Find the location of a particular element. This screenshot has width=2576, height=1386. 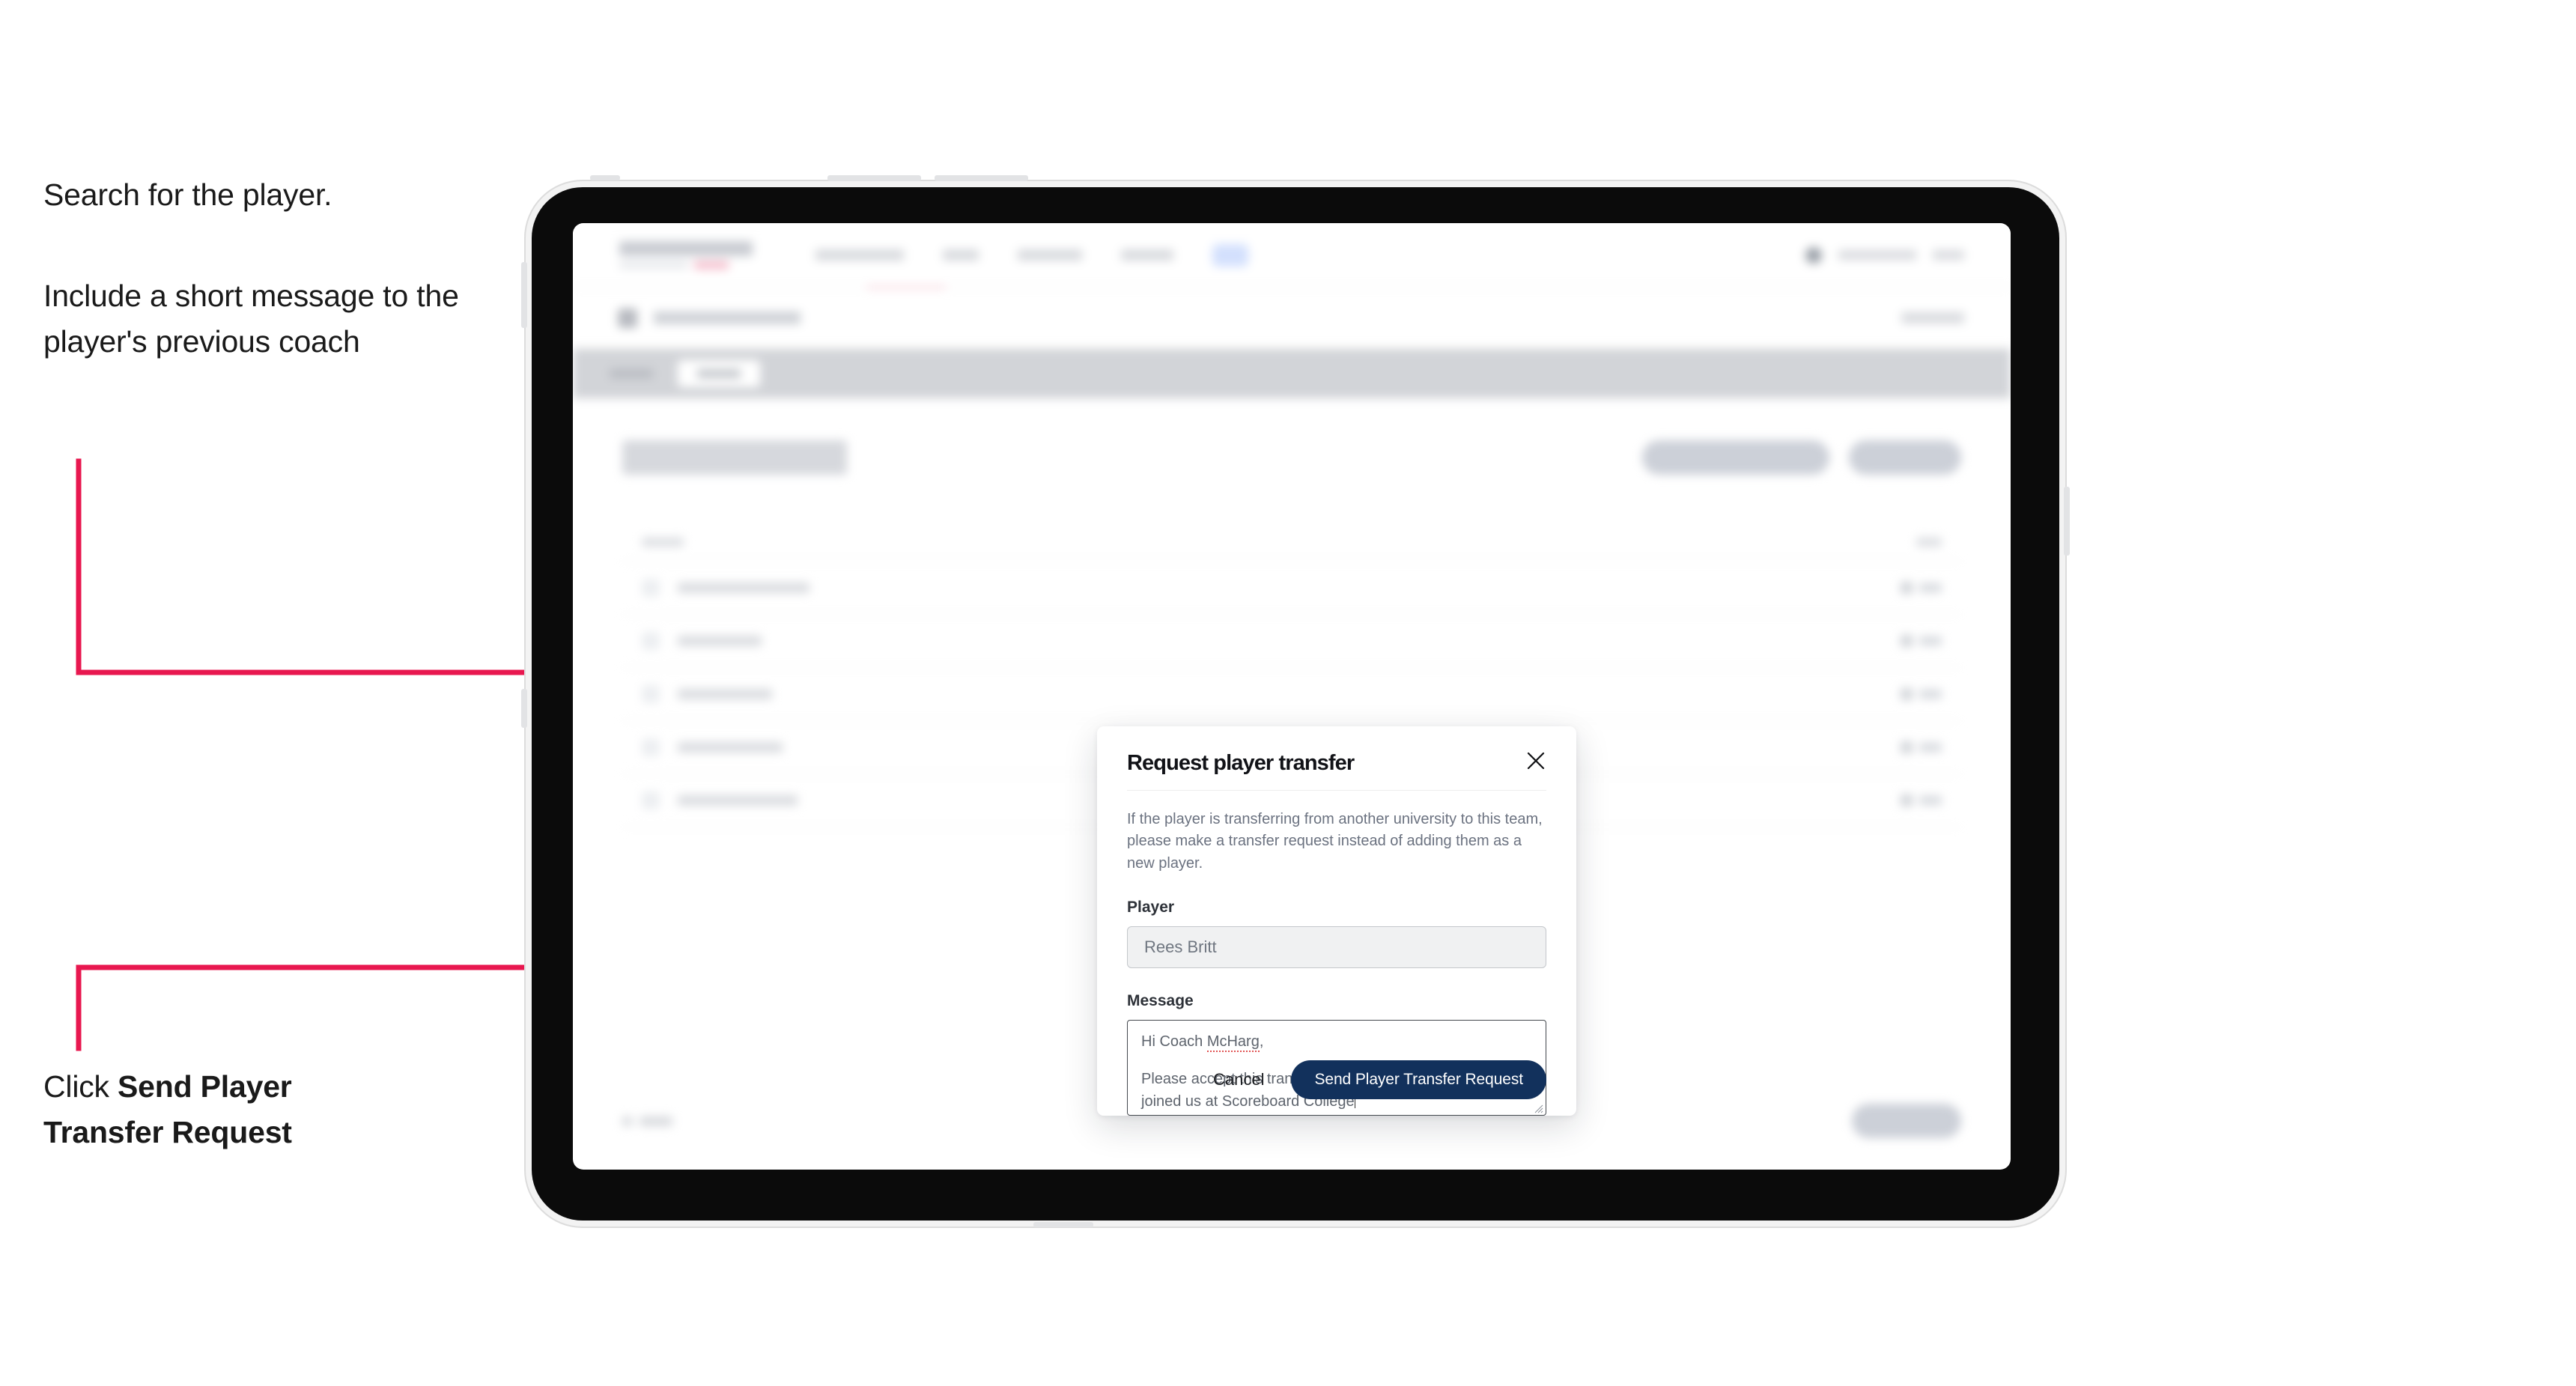

logo-tagline is located at coordinates (653, 265).